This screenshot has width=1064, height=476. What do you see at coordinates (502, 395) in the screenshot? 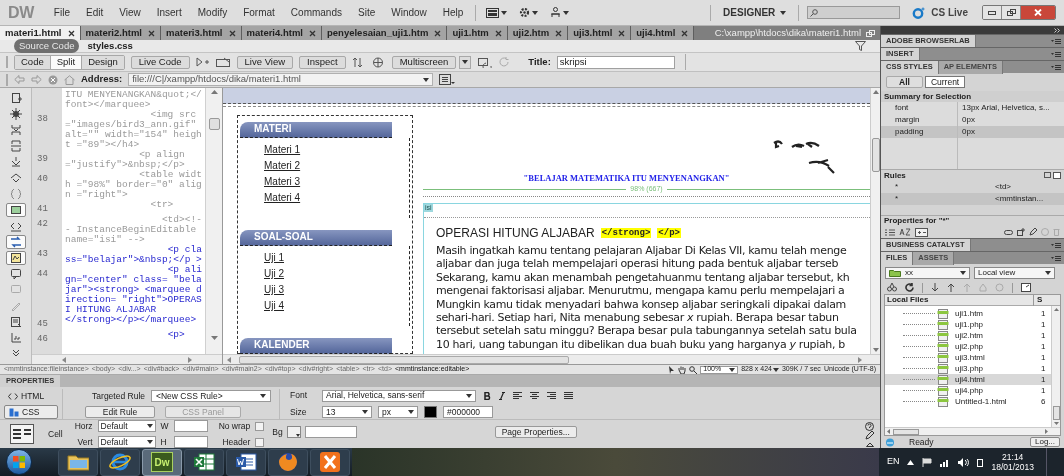
I see `italic-icon` at bounding box center [502, 395].